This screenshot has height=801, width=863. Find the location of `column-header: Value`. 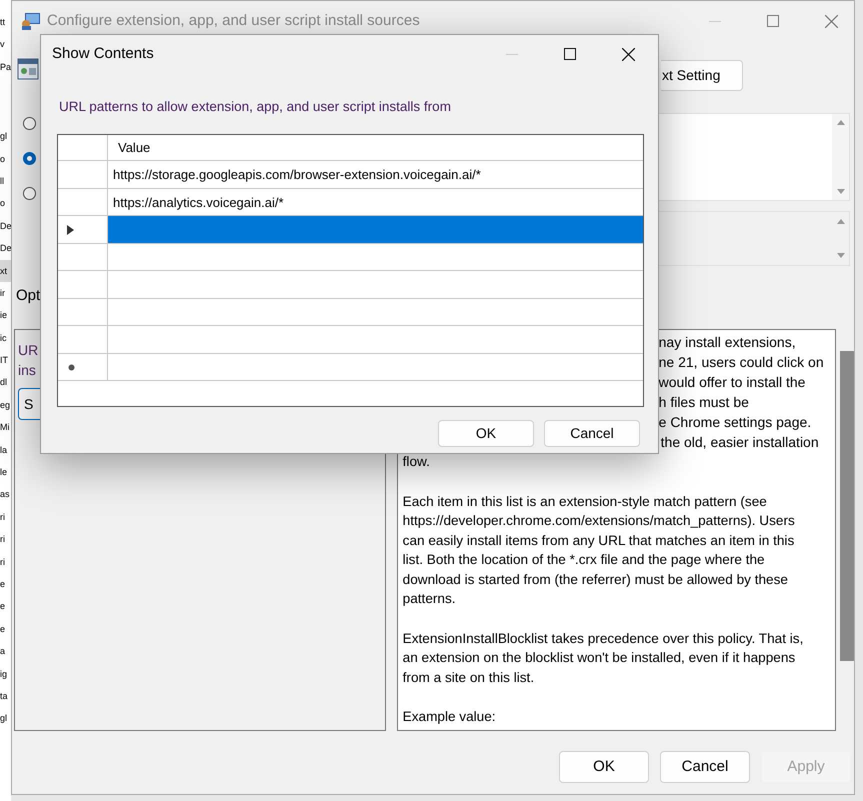

column-header: Value is located at coordinates (375, 147).